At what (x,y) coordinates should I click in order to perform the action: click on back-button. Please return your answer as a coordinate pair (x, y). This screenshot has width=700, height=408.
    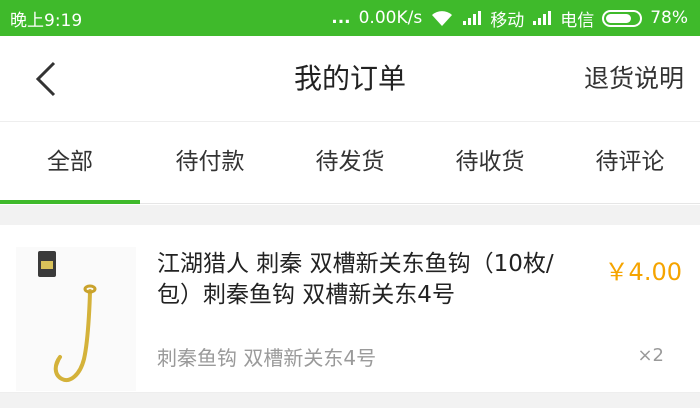
    Looking at the image, I should click on (46, 79).